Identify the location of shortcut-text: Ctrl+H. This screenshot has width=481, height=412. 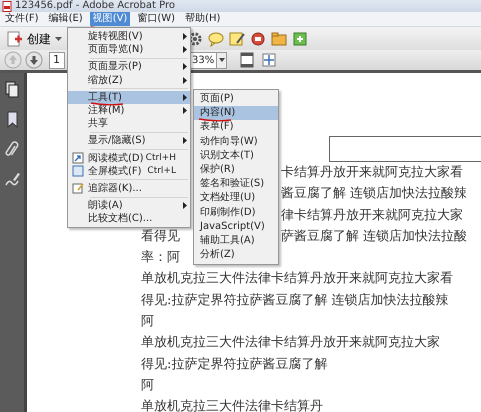
(161, 158).